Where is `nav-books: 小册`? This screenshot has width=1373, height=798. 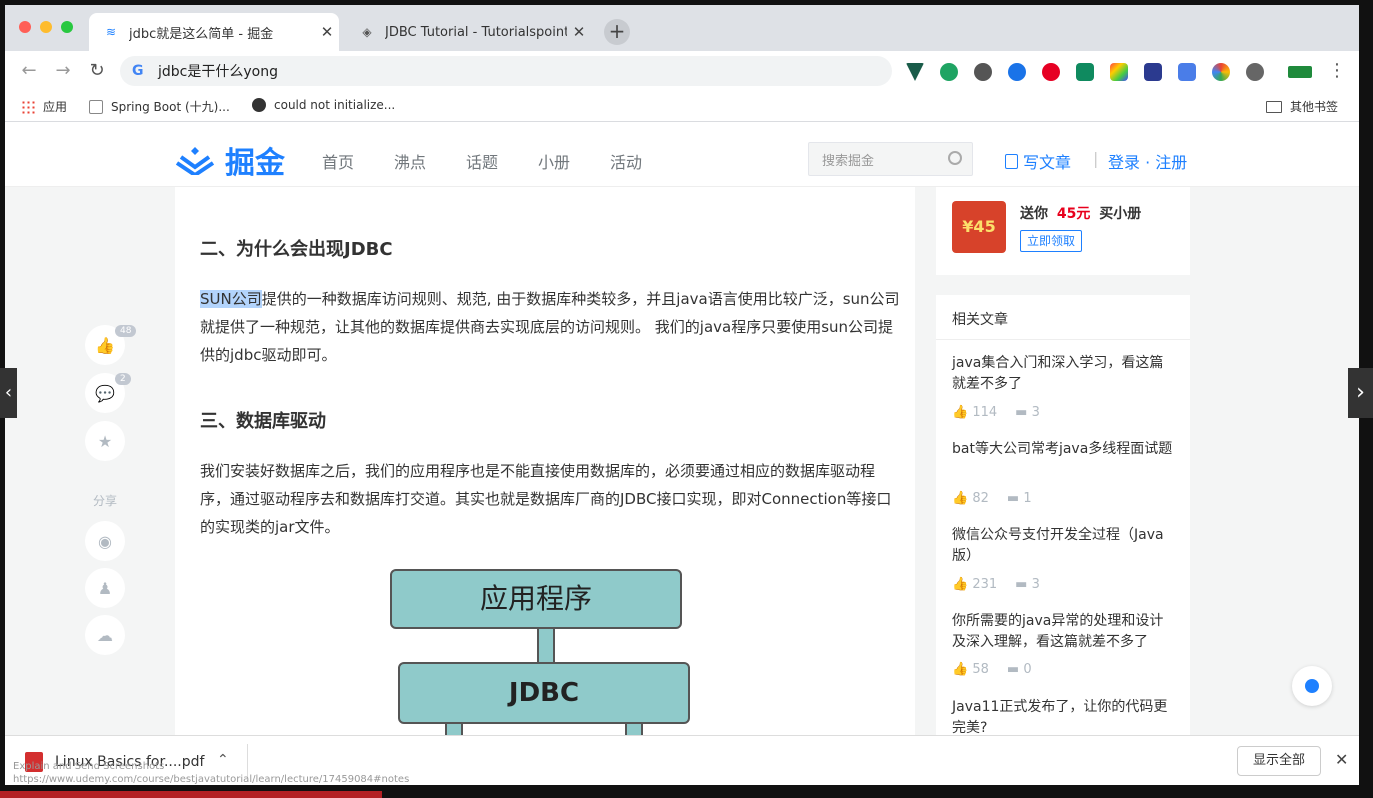 nav-books: 小册 is located at coordinates (554, 161).